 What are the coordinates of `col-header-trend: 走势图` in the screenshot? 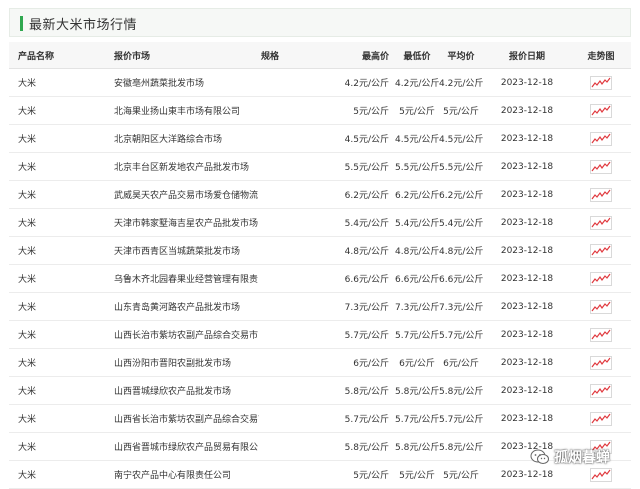 It's located at (601, 55).